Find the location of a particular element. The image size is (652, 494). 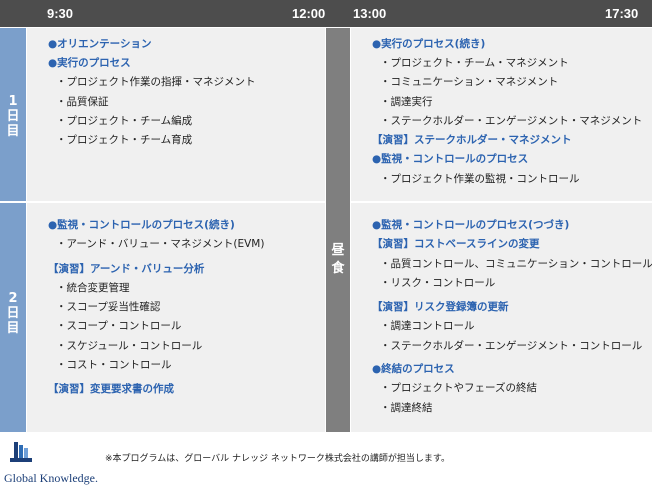

schedule-item: ・プロジェクト・チーム育成 is located at coordinates (124, 140).